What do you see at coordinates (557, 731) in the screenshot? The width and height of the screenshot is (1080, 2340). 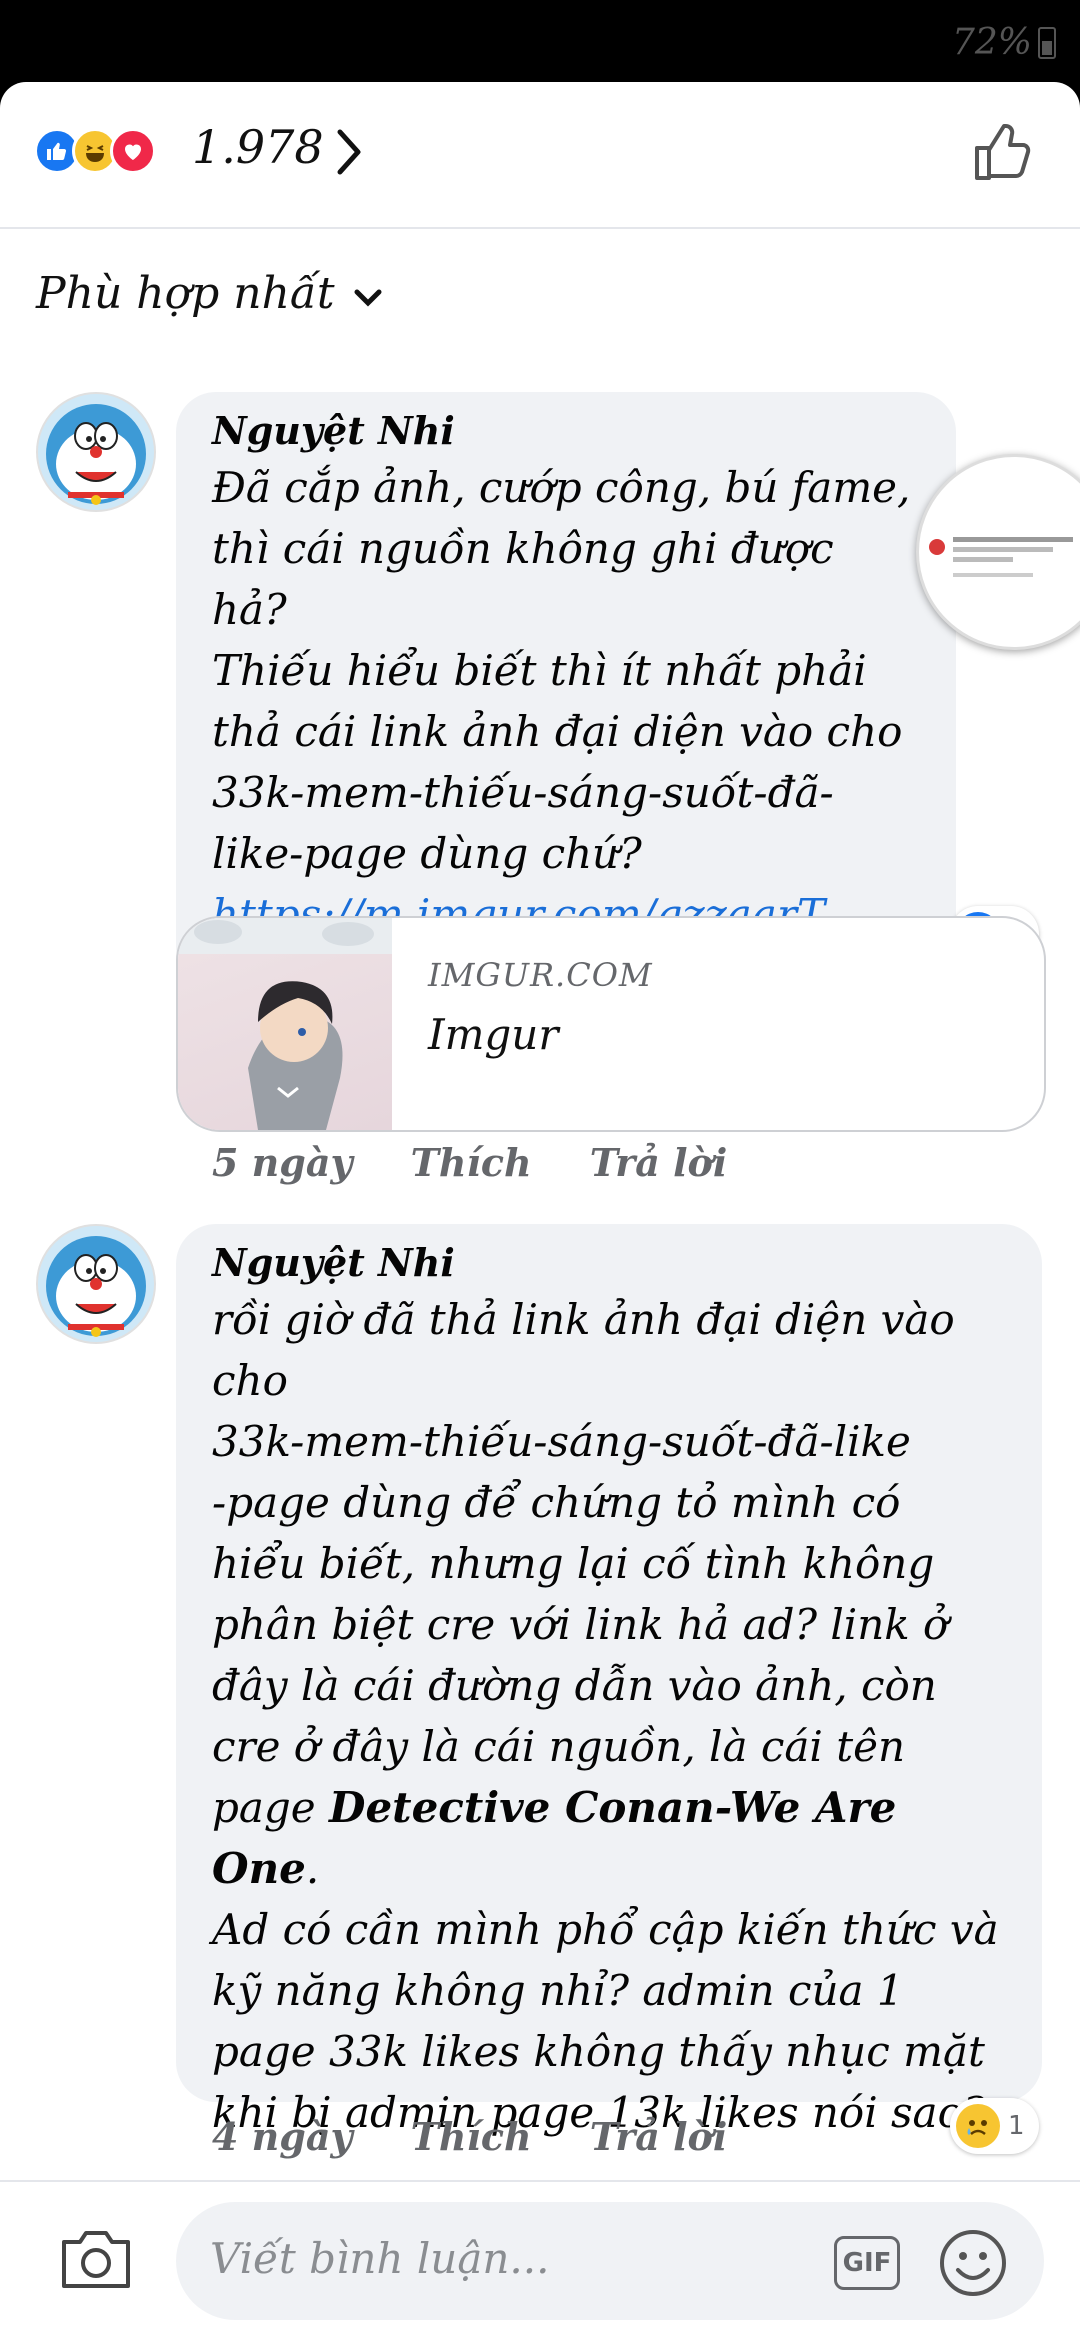 I see `comment-line: thả cái link ảnh đại diện vào cho` at bounding box center [557, 731].